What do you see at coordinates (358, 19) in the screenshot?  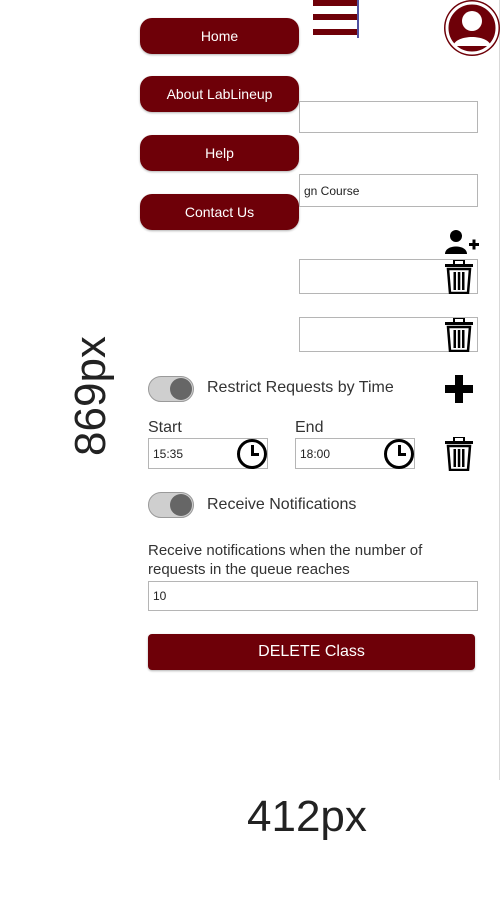 I see `hamburger-edge` at bounding box center [358, 19].